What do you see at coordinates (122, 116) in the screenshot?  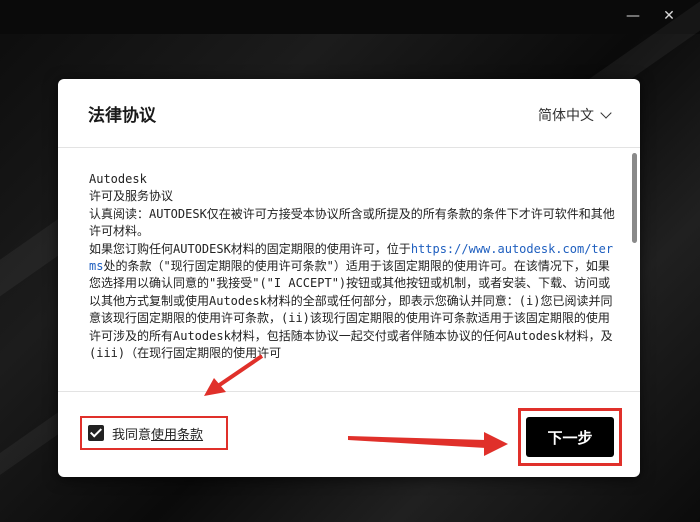 I see `dialog-title: 法律协议` at bounding box center [122, 116].